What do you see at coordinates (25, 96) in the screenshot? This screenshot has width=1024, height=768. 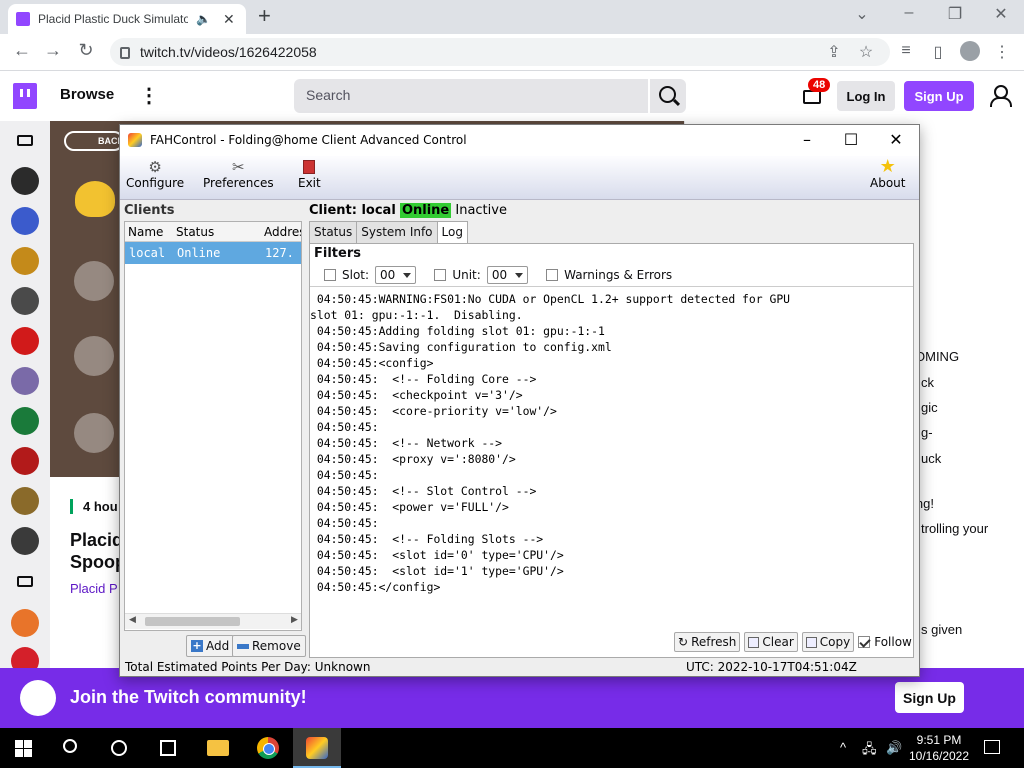 I see `twitch-logo-icon` at bounding box center [25, 96].